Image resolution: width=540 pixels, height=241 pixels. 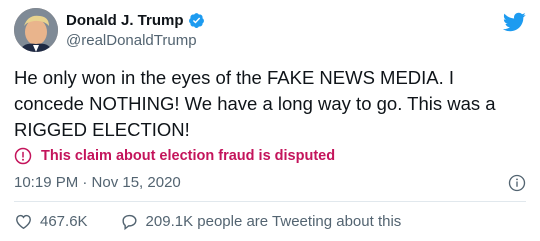 I want to click on heart-icon, so click(x=23, y=221).